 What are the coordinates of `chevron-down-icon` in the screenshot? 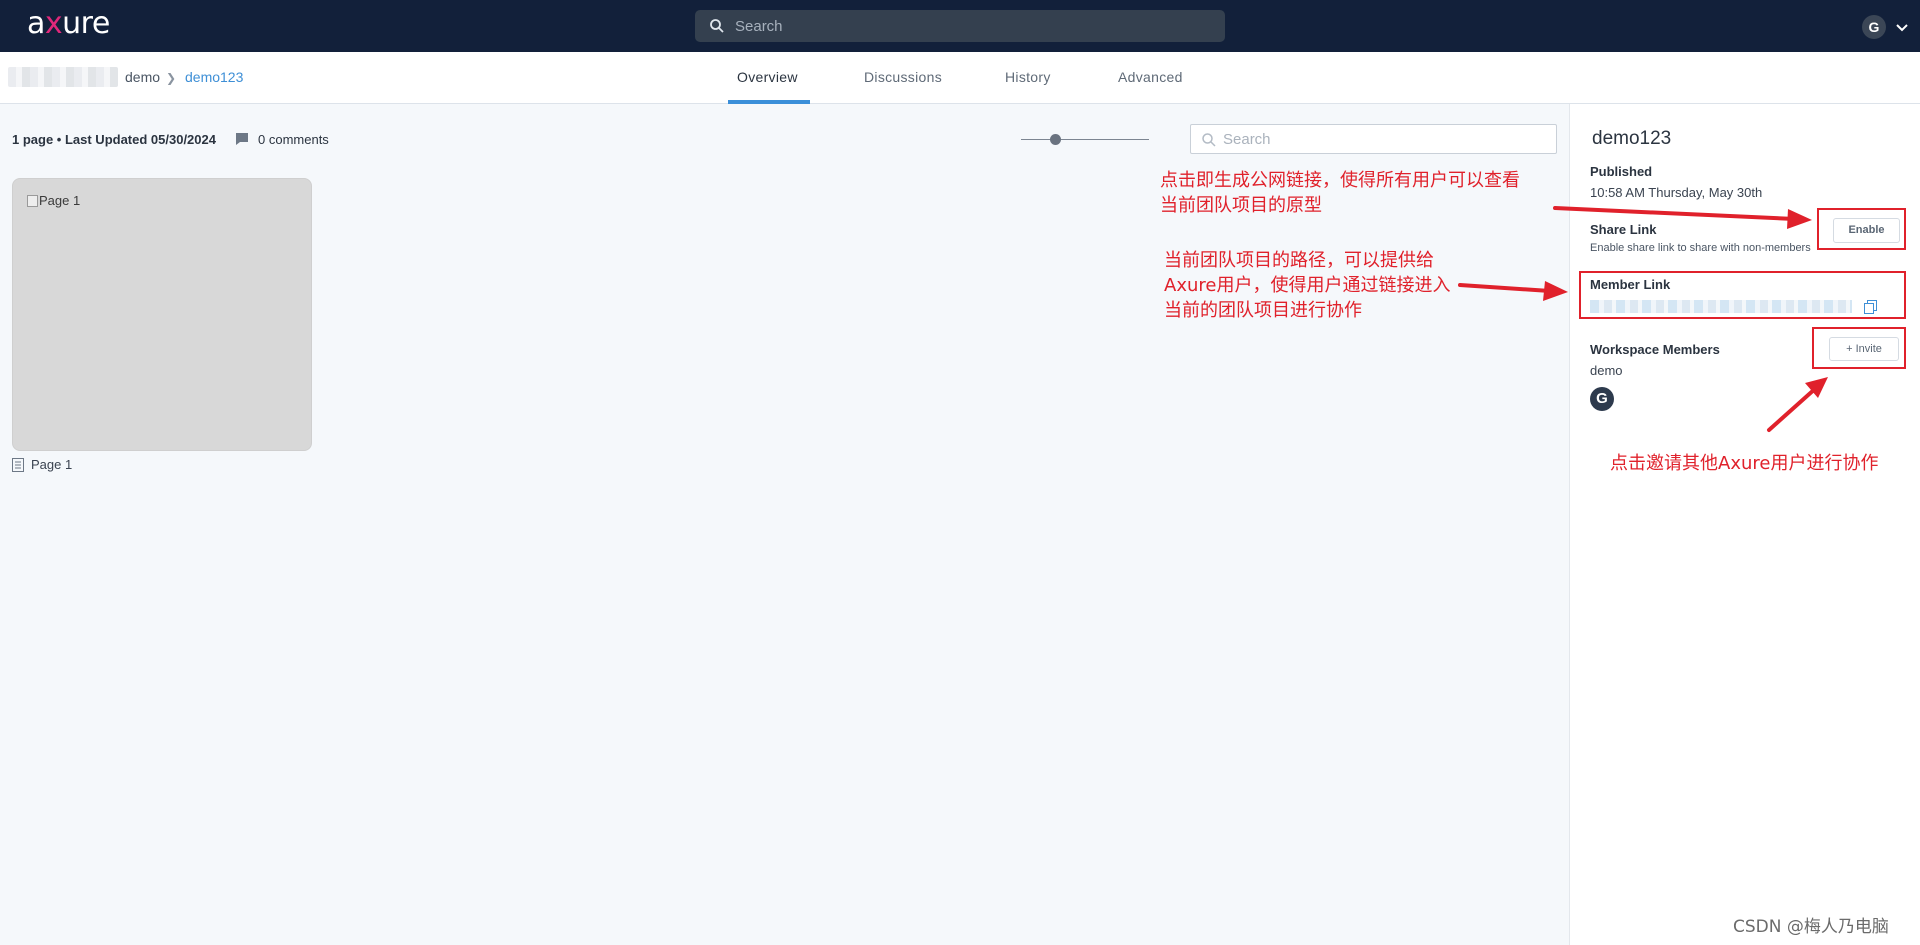 It's located at (1902, 27).